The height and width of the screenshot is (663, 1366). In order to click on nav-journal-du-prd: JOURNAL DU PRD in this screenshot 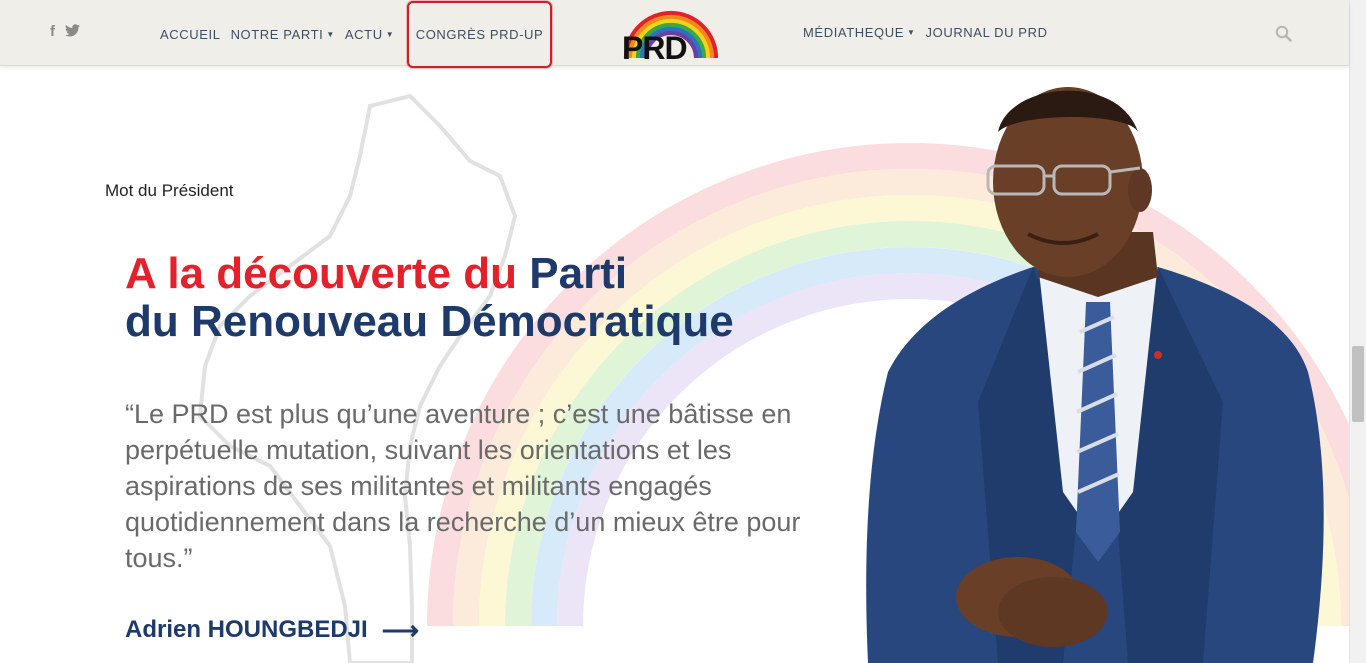, I will do `click(987, 32)`.